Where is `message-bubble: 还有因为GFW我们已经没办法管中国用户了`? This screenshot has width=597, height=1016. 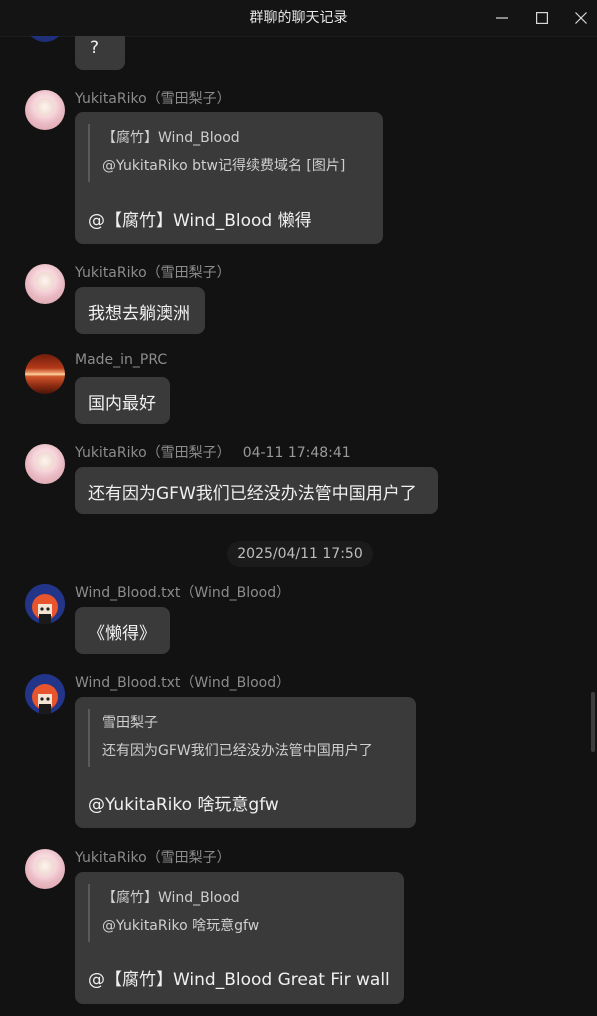 message-bubble: 还有因为GFW我们已经没办法管中国用户了 is located at coordinates (256, 490).